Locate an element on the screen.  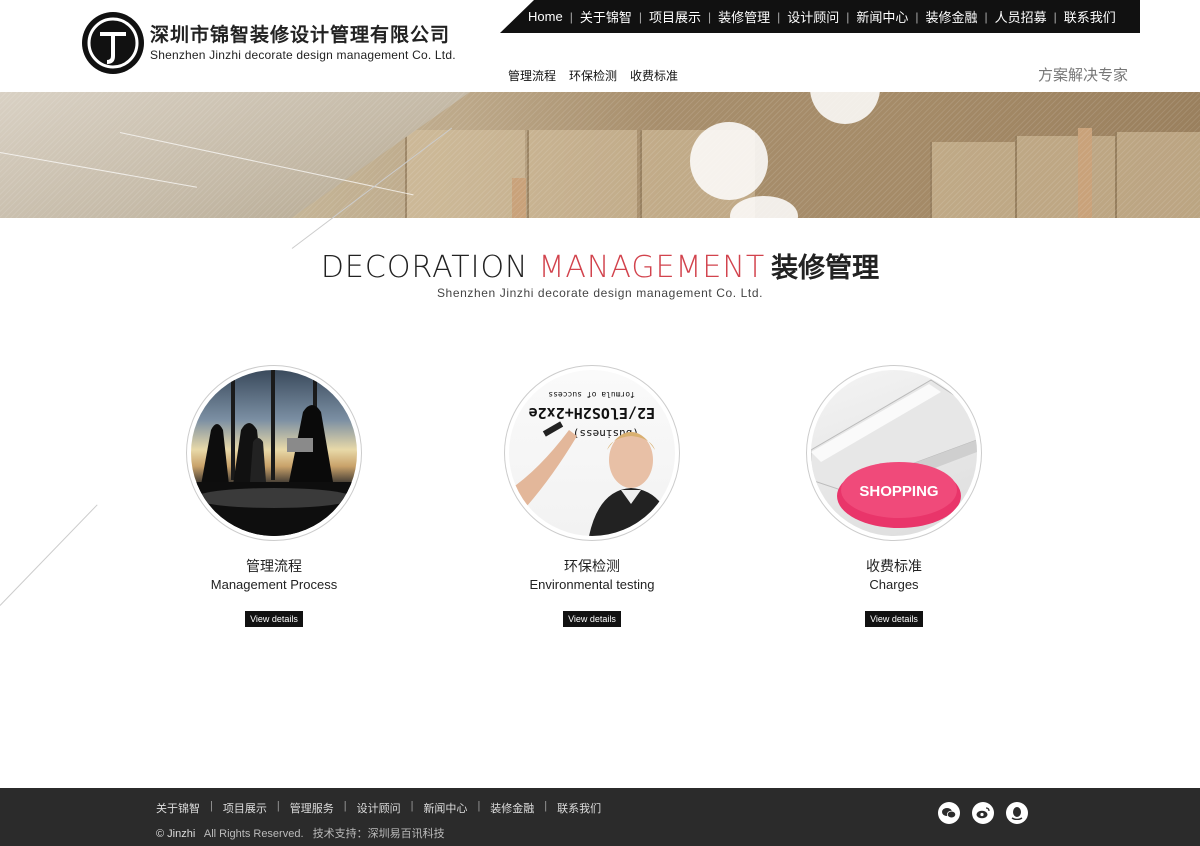
wechat-icon is located at coordinates (949, 813).